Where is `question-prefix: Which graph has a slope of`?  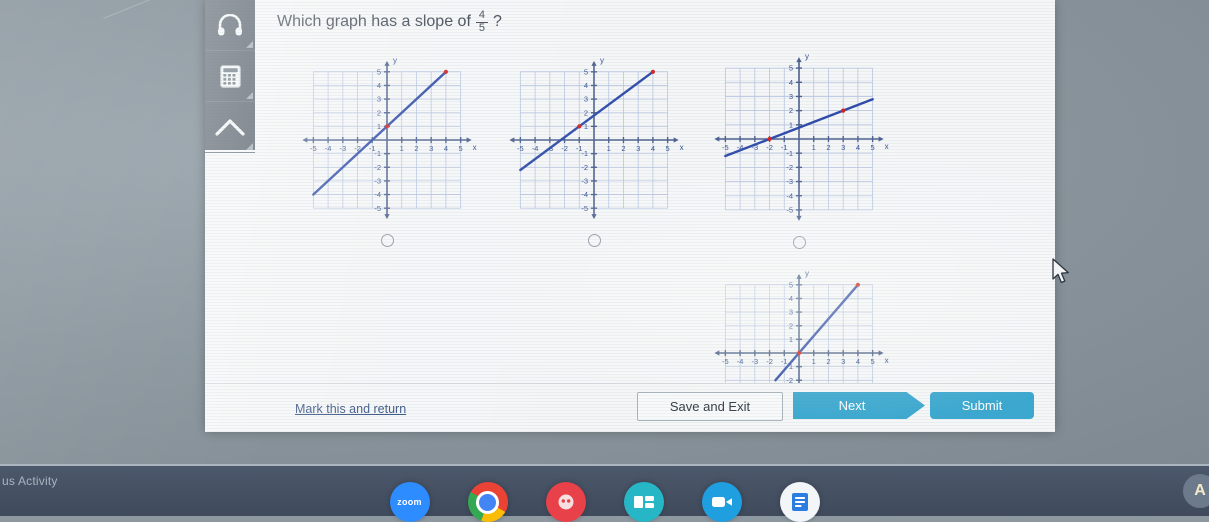 question-prefix: Which graph has a slope of is located at coordinates (374, 22).